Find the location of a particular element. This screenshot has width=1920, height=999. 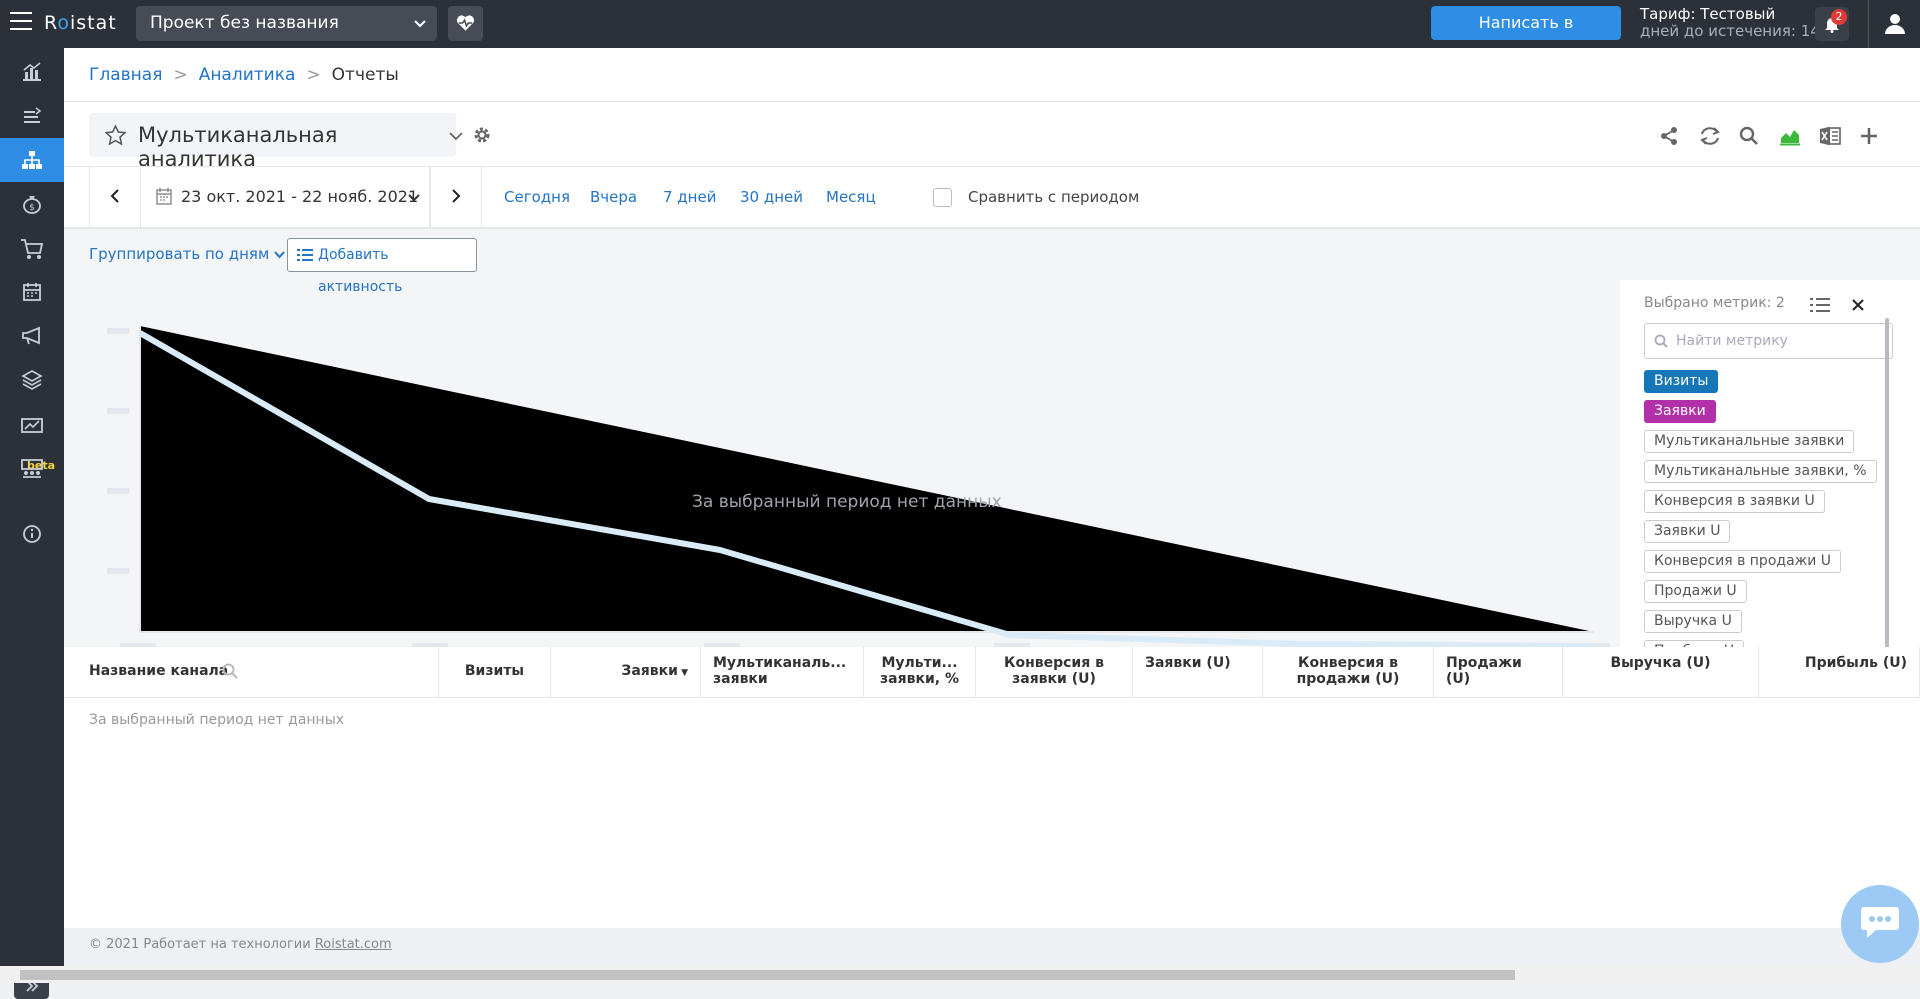

sidebar-item-calendar is located at coordinates (32, 292).